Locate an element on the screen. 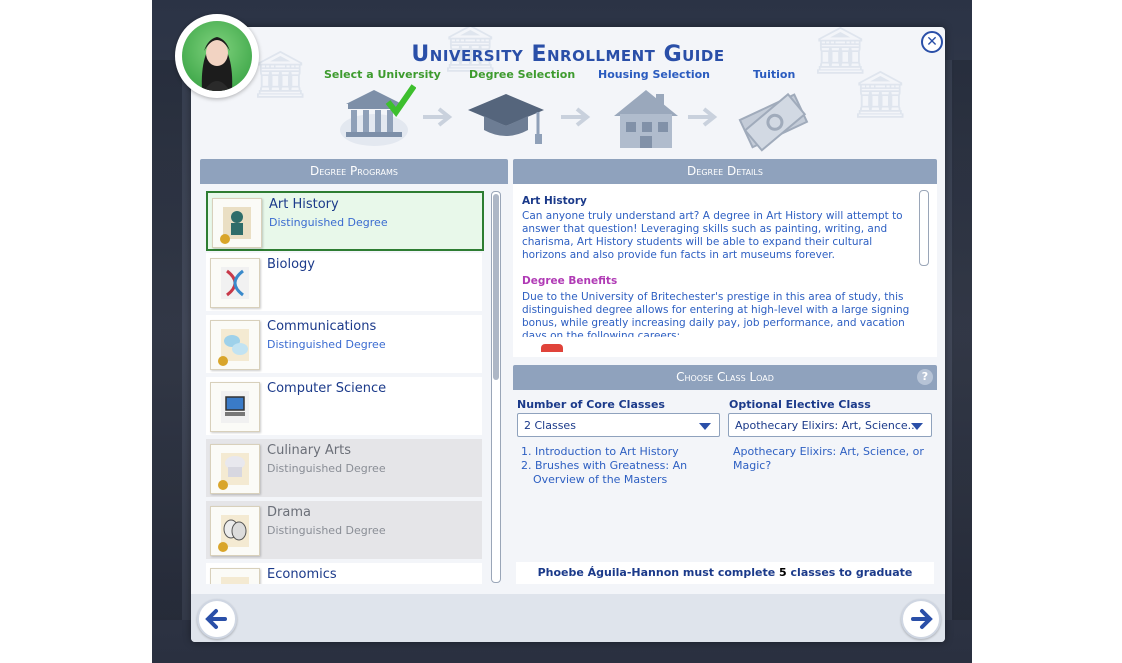 The height and width of the screenshot is (663, 1122). core-class-item: Overview of the Masters is located at coordinates (600, 479).